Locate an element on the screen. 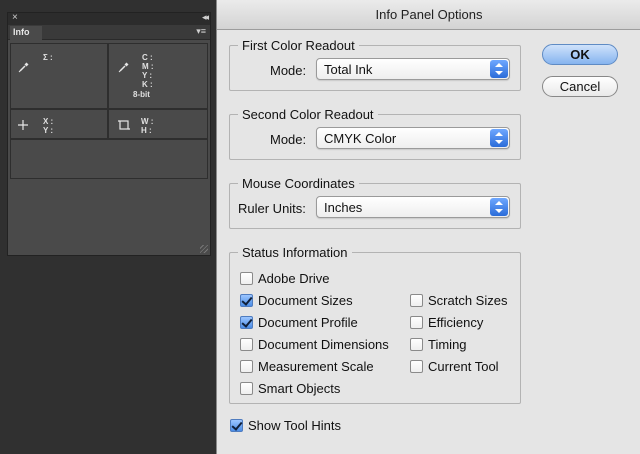 This screenshot has width=640, height=454. first-color-readout-group: First Color Readout Mode: Total Ink is located at coordinates (375, 64).